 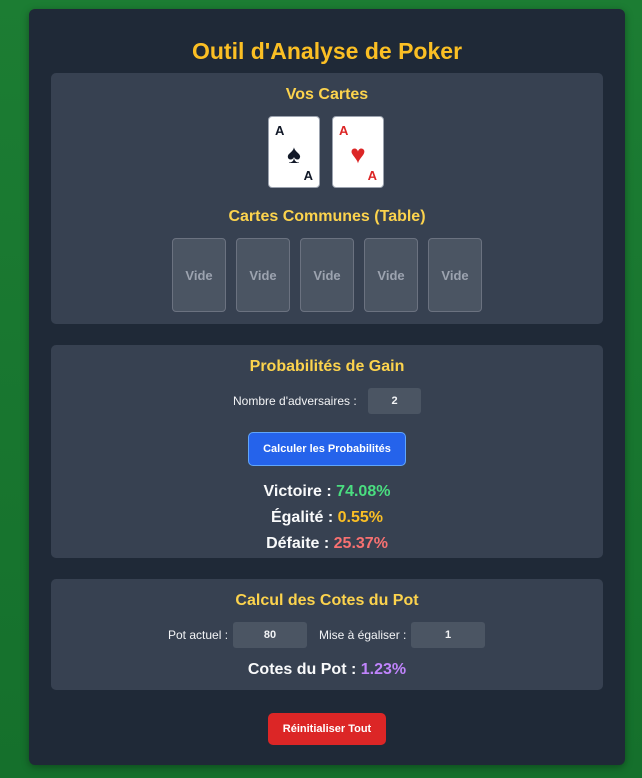 I want to click on pot-odds-title: Calcul des Cotes du Pot, so click(x=327, y=600).